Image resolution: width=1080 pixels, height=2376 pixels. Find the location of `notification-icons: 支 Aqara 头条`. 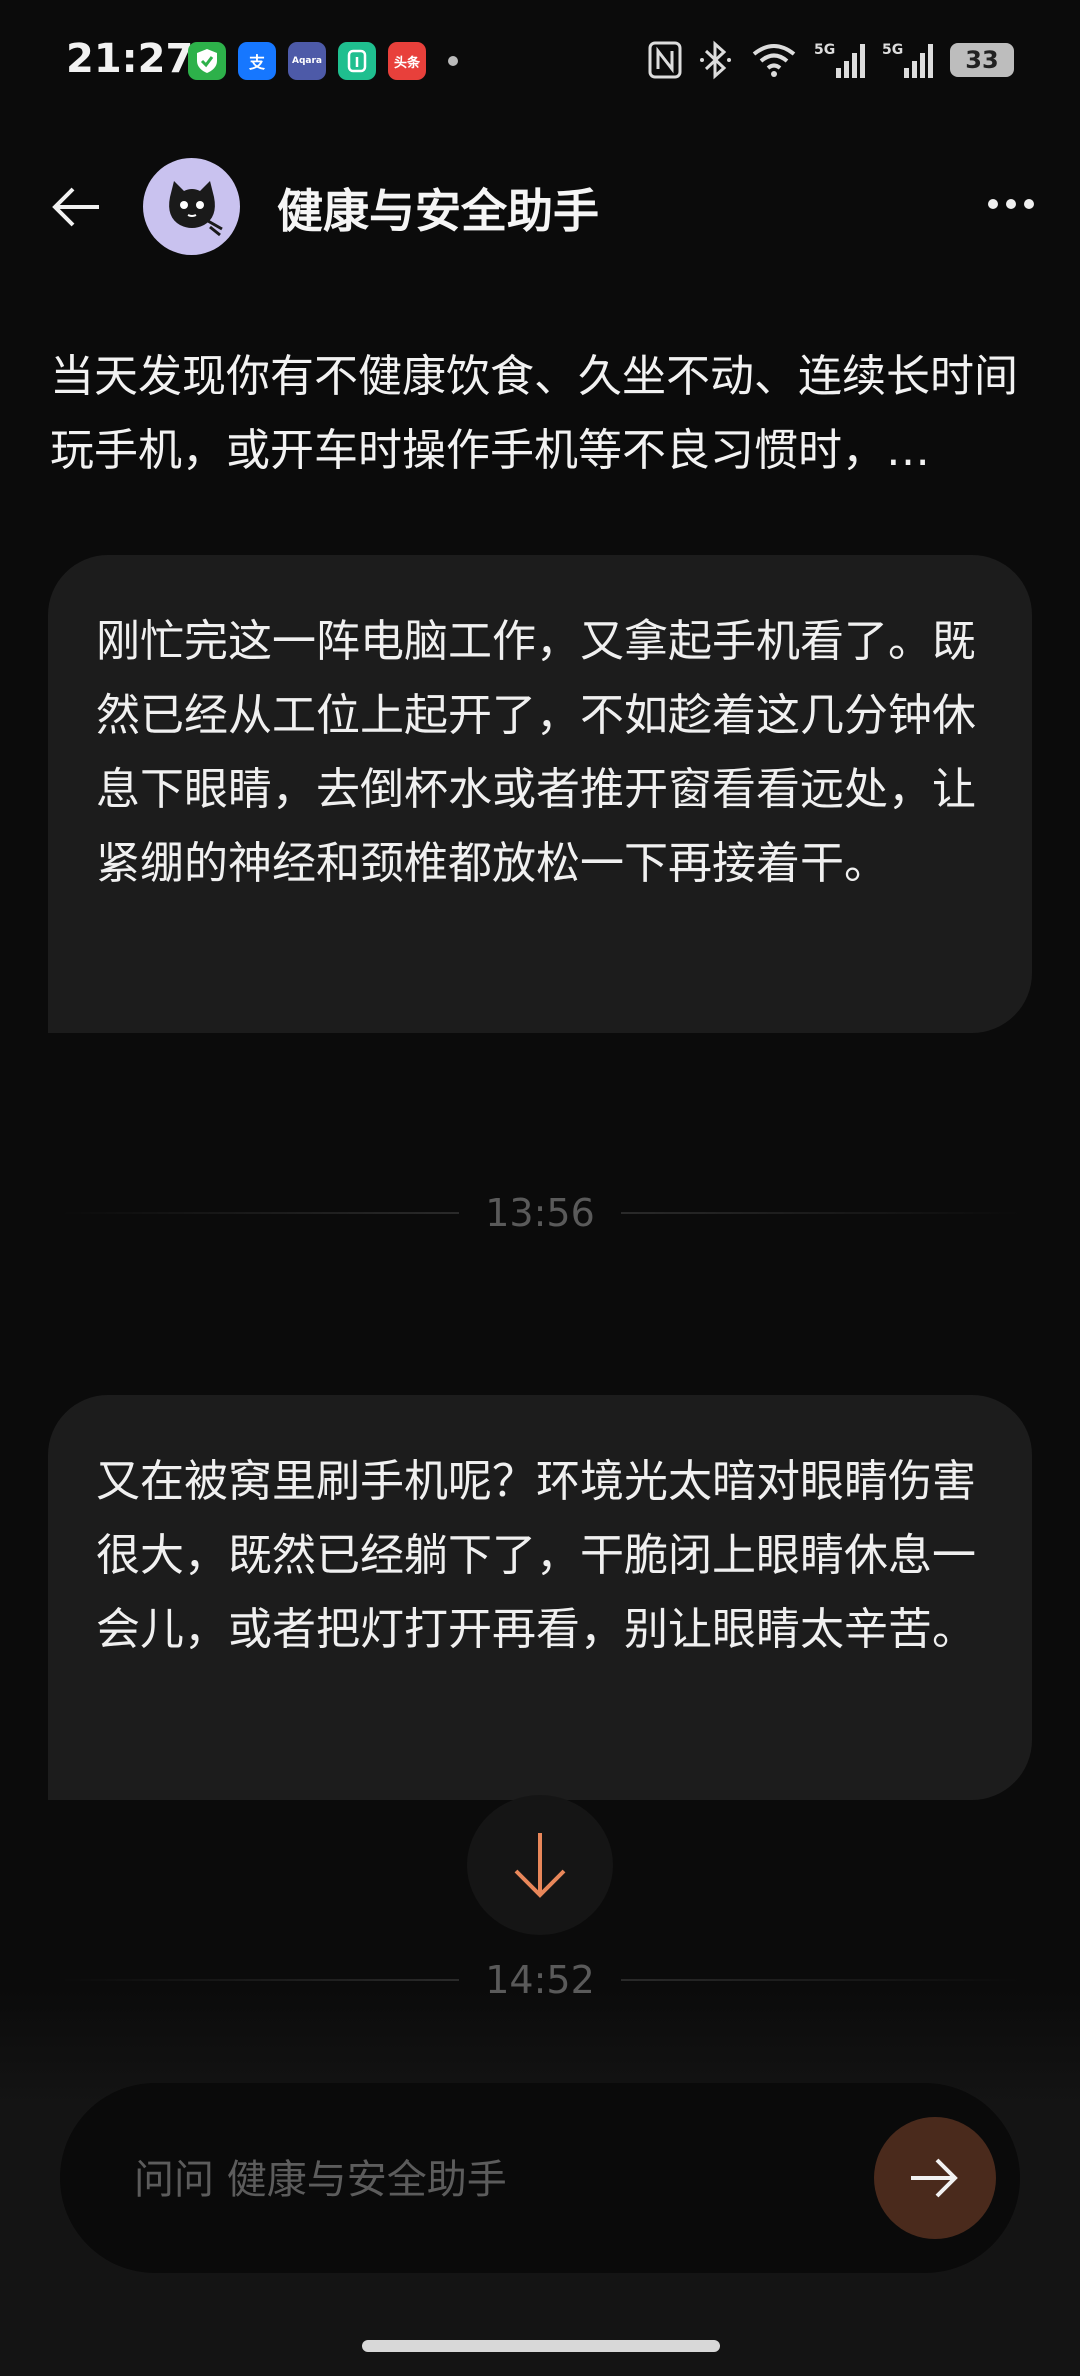

notification-icons: 支 Aqara 头条 is located at coordinates (323, 61).